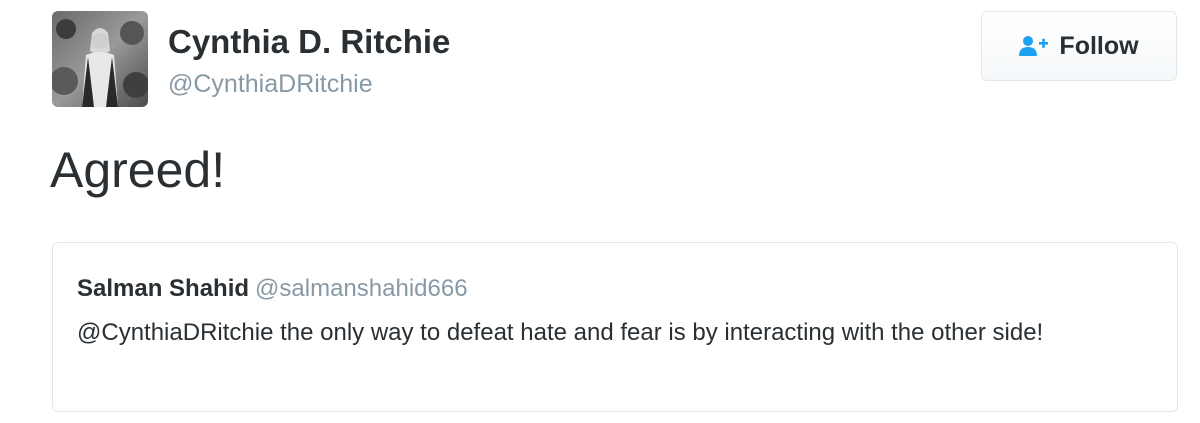 The image size is (1200, 423). Describe the element at coordinates (309, 42) in the screenshot. I see `author-name: Cynthia D. Ritchie` at that location.